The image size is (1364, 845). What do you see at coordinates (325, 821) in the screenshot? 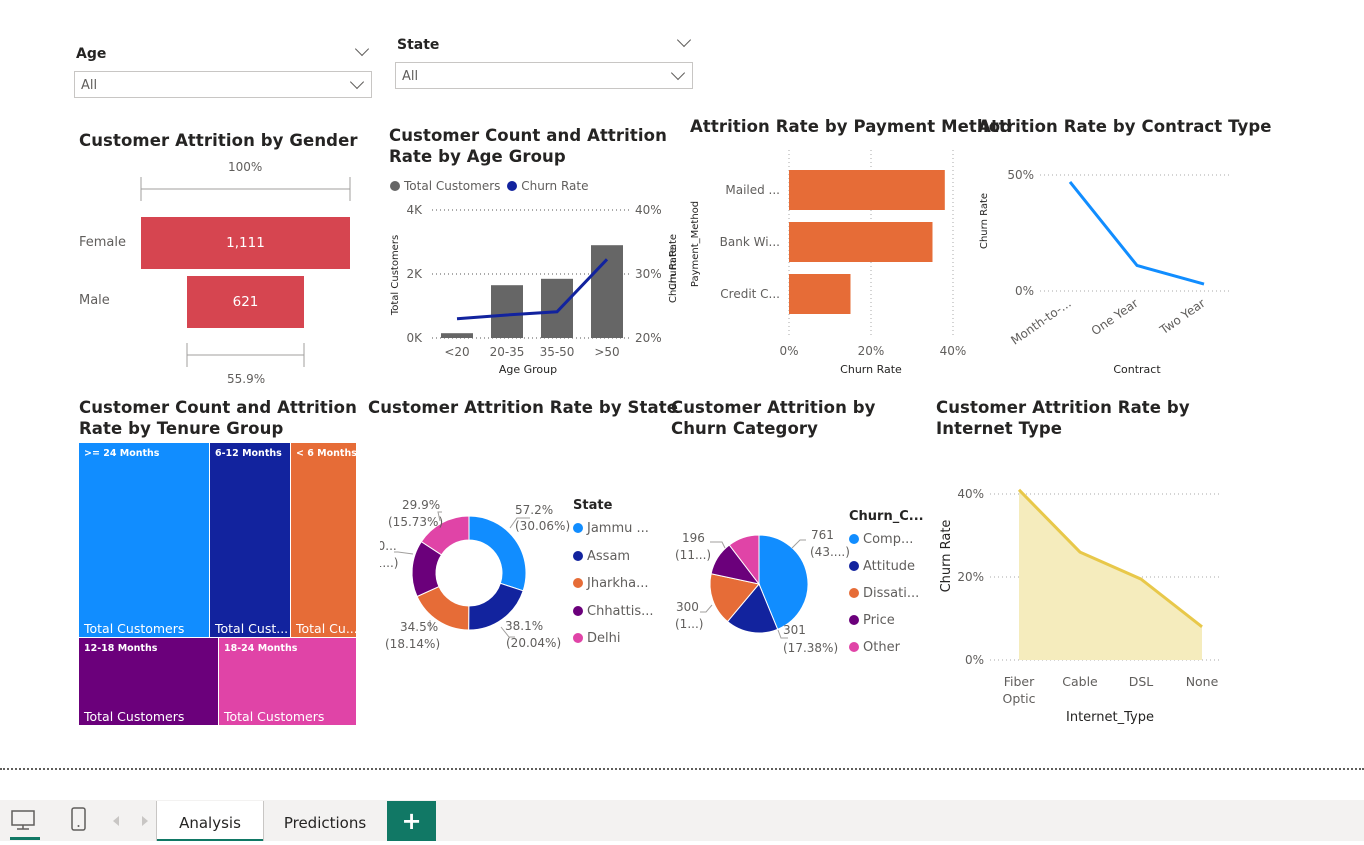
I see `tab-predictions: Predictions` at bounding box center [325, 821].